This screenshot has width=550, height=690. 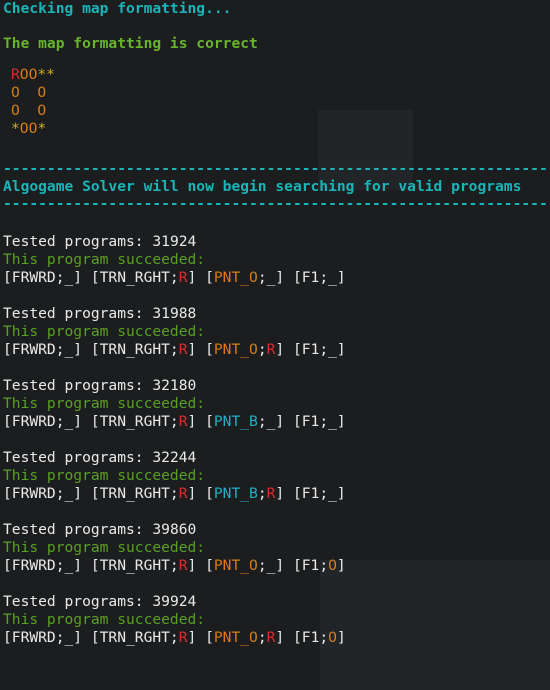 I want to click on program-token: ] [F1;, so click(x=302, y=637).